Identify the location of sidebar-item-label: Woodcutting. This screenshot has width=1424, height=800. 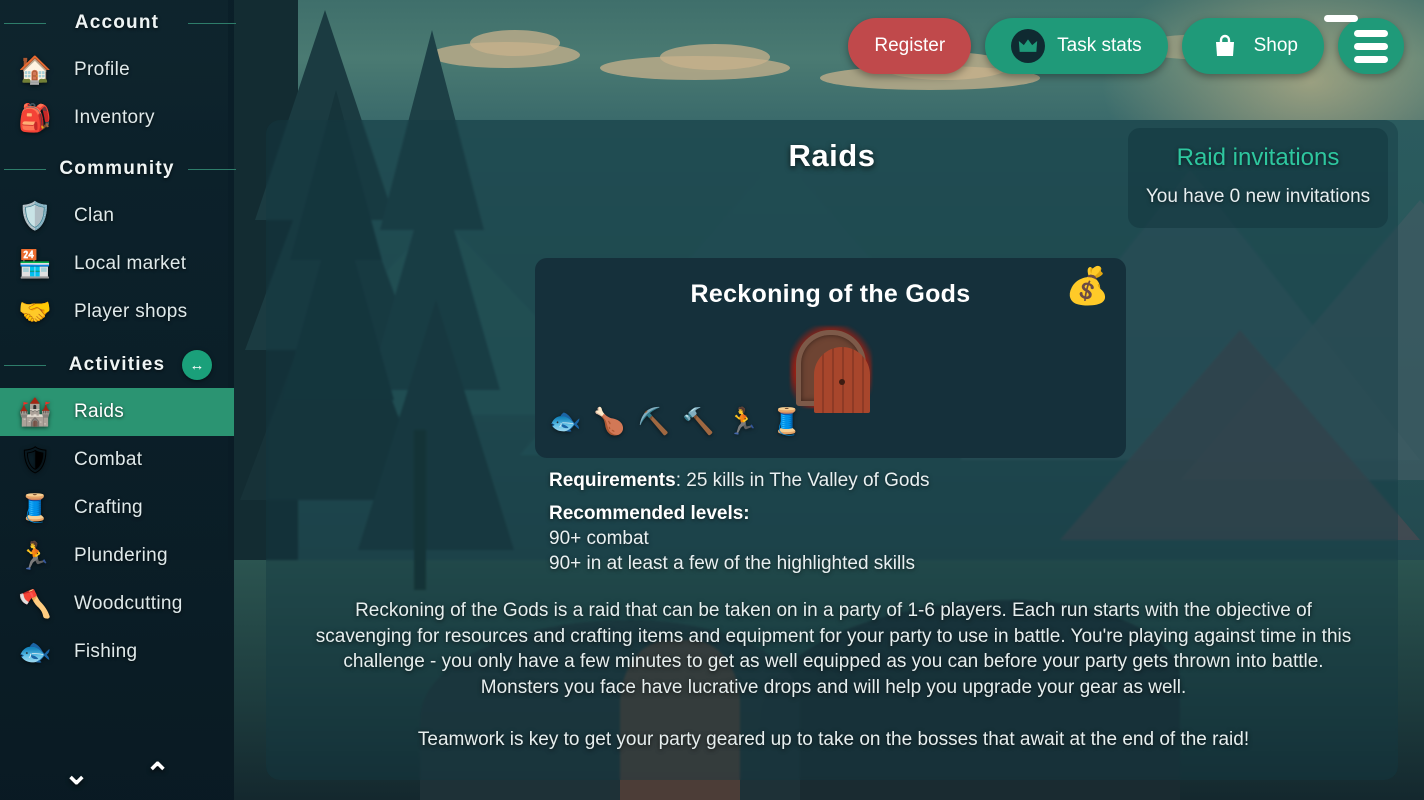
(128, 603).